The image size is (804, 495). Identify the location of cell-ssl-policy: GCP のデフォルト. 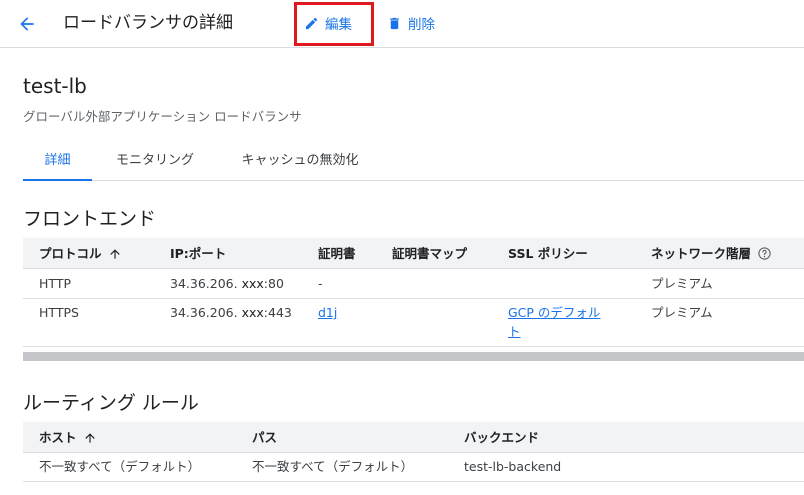
(554, 322).